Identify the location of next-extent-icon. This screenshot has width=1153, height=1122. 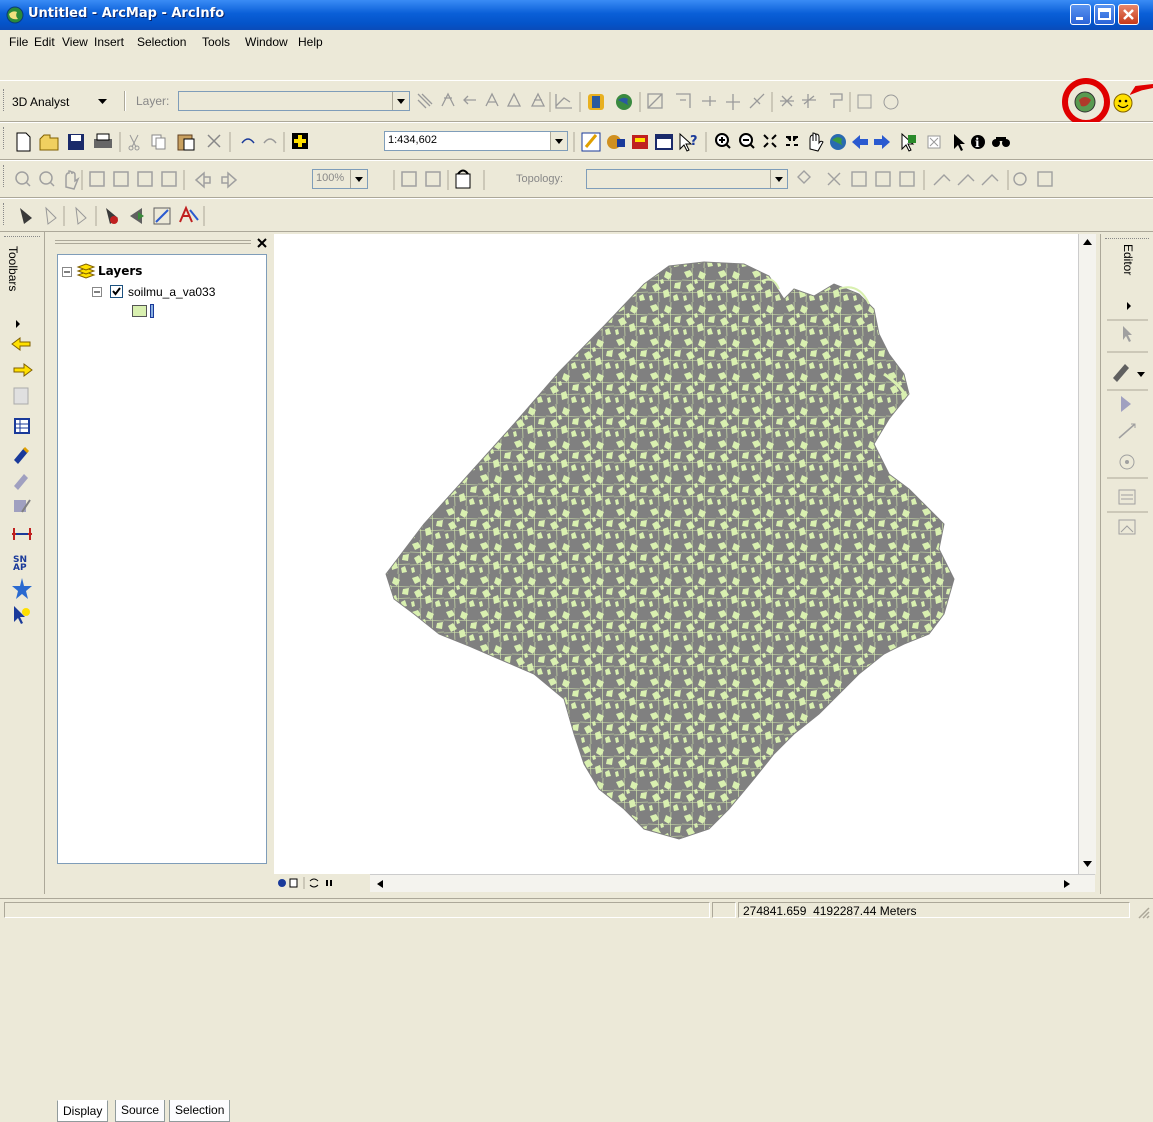
(882, 142).